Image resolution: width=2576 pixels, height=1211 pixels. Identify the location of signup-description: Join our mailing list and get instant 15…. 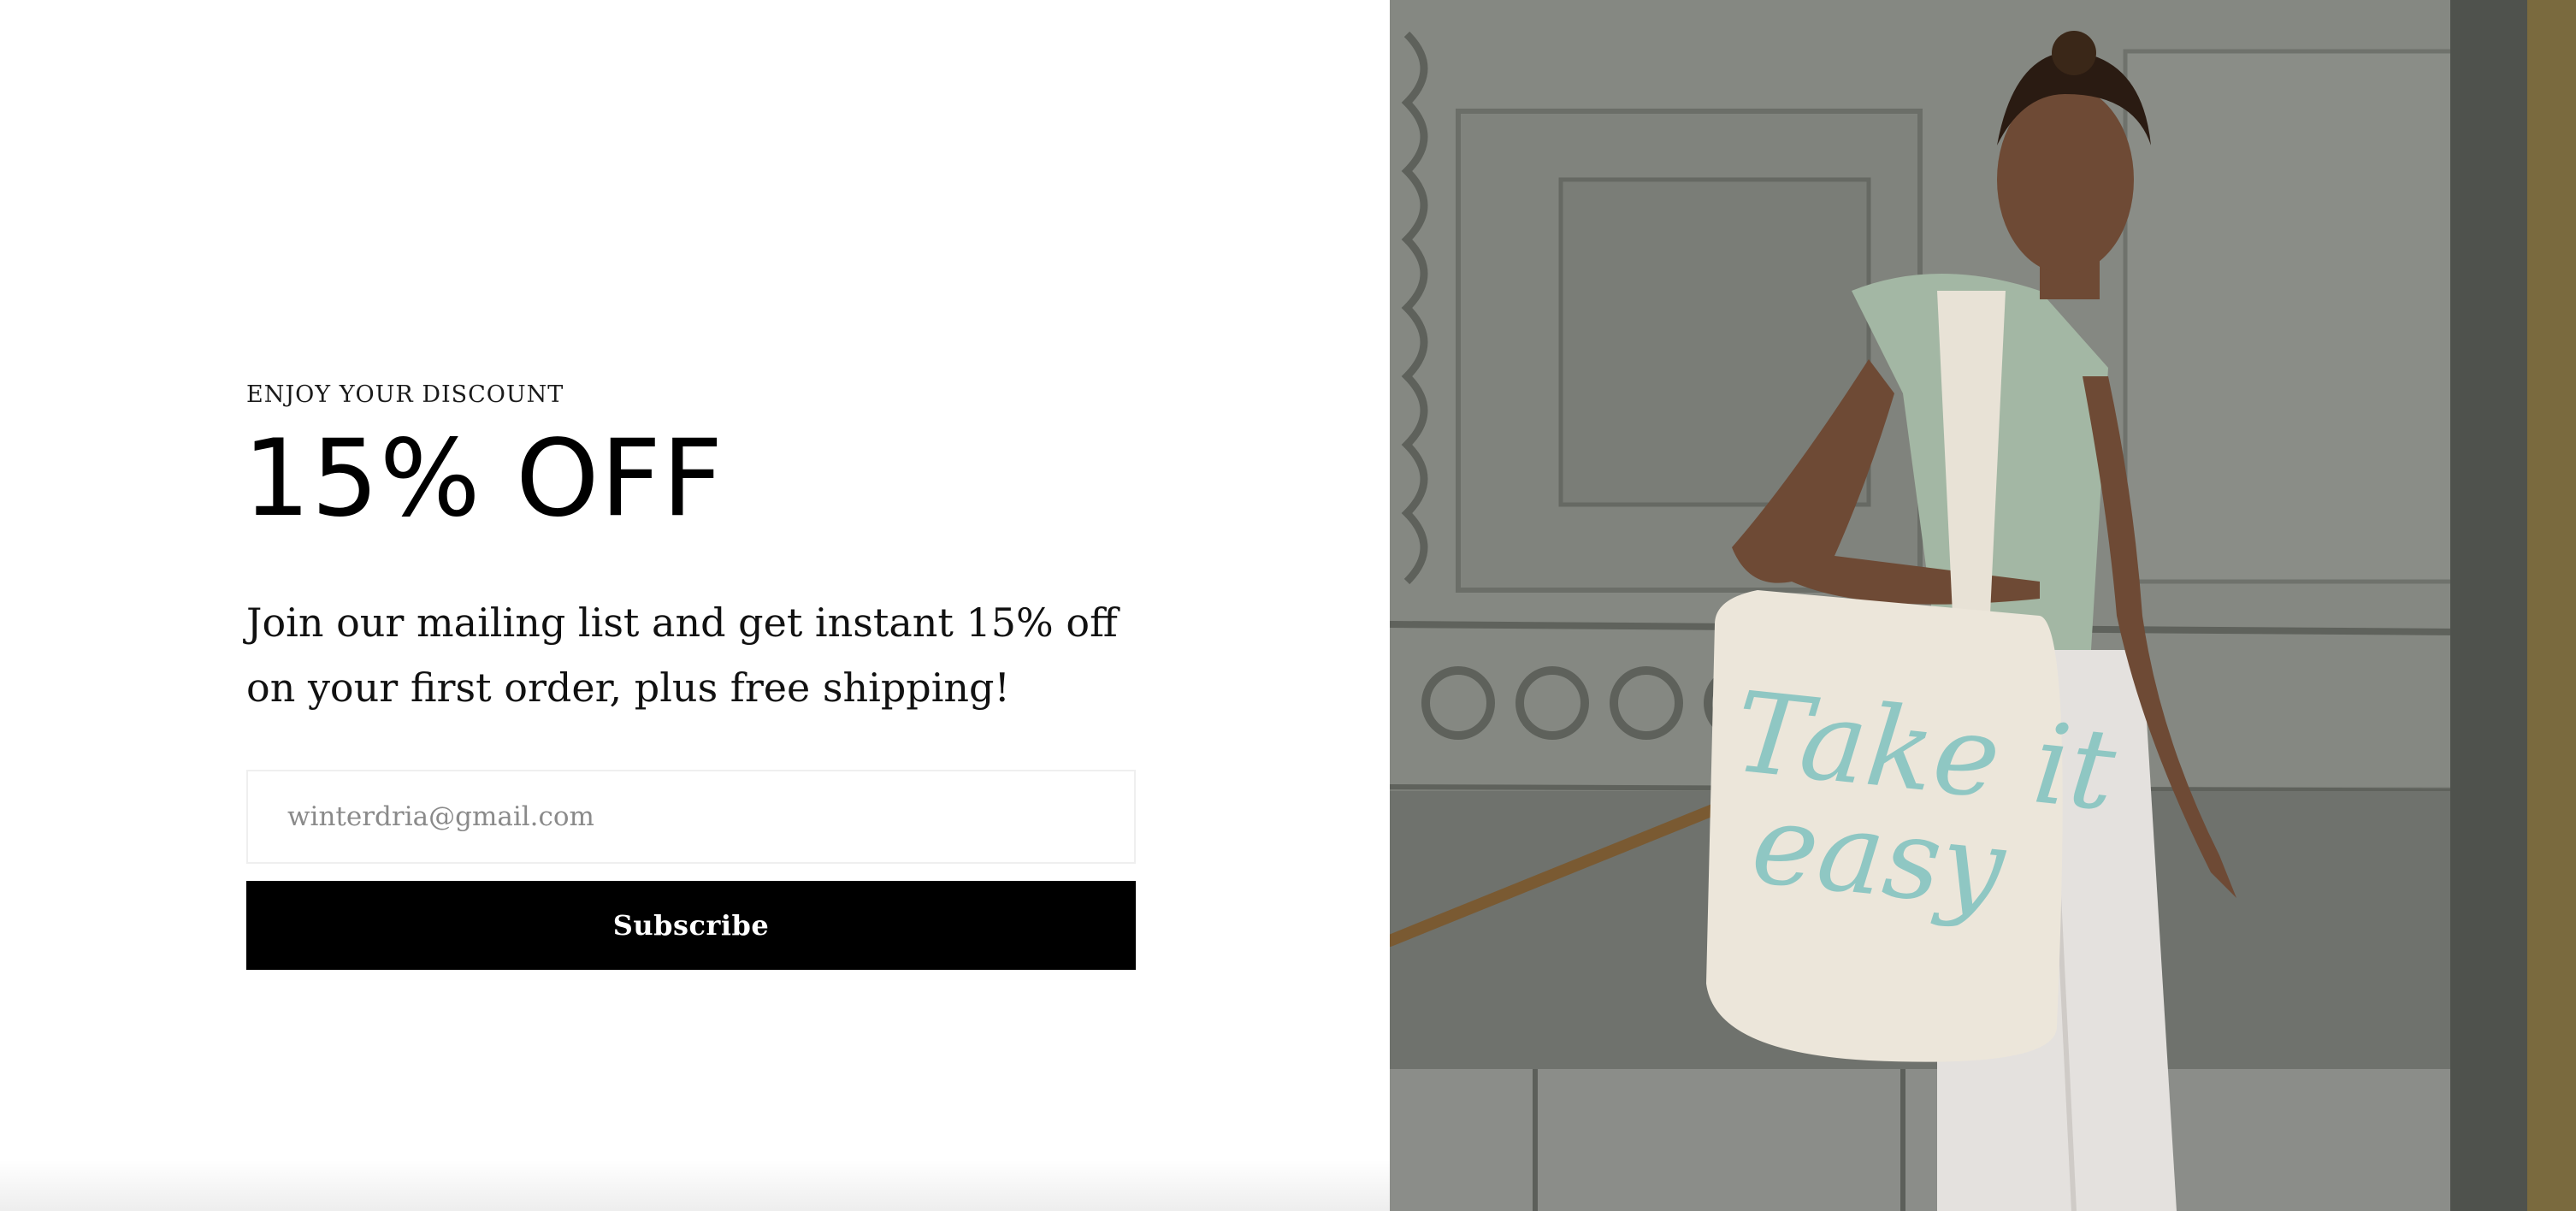
(682, 655).